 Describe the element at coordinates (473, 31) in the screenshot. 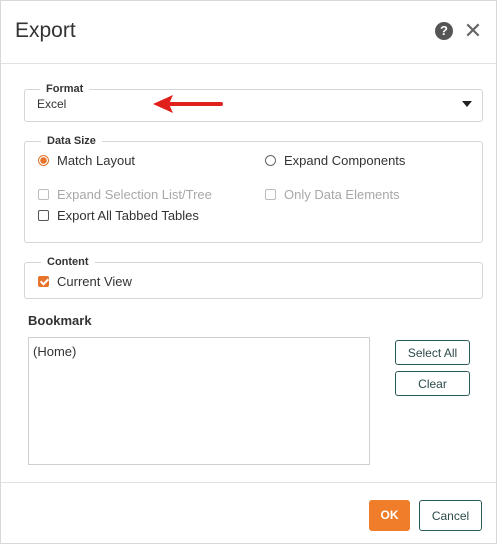

I see `close-icon: ✕` at that location.